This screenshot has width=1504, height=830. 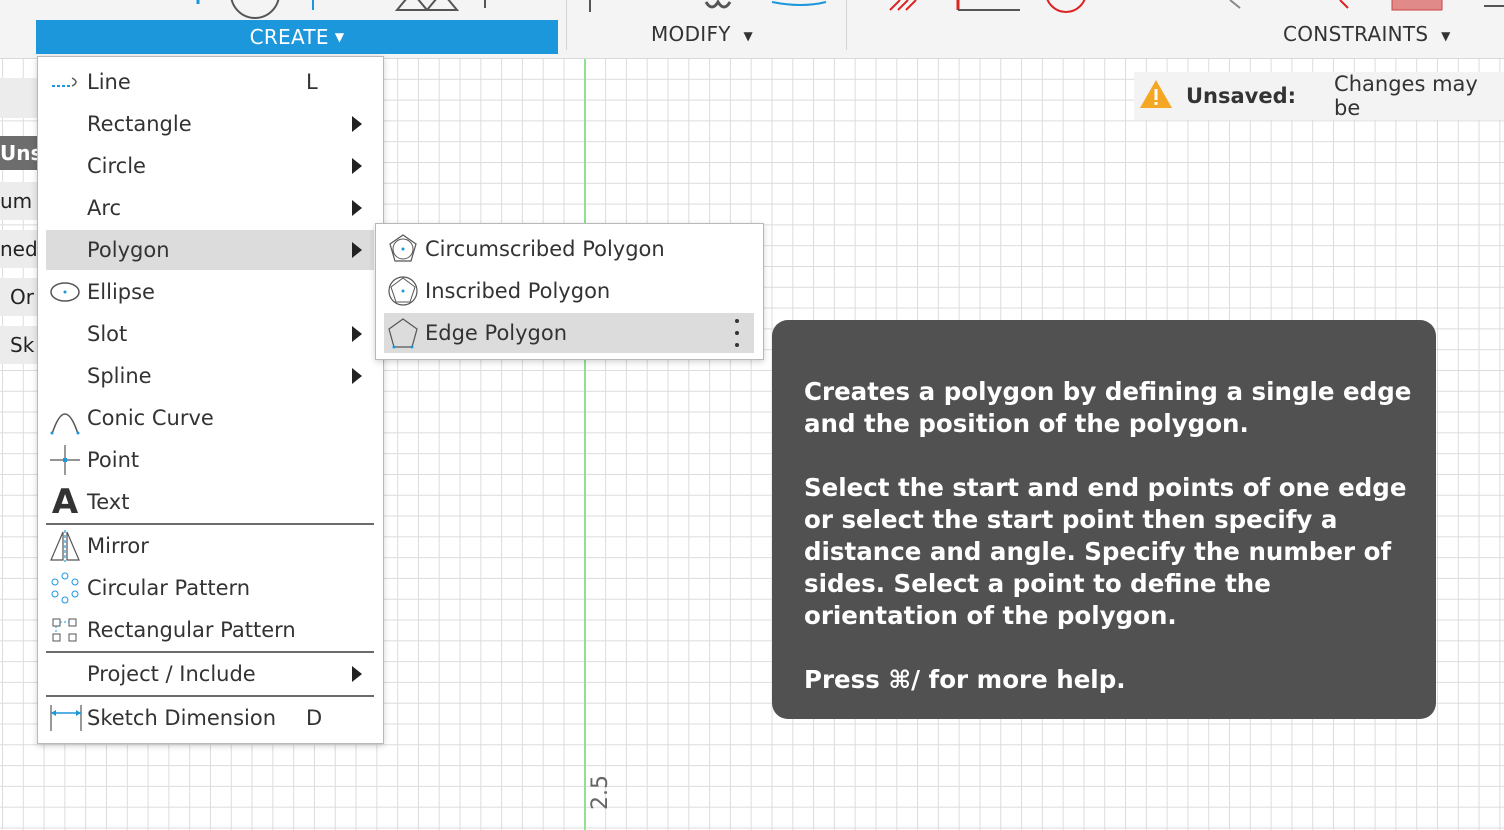 What do you see at coordinates (139, 124) in the screenshot?
I see `menu-item-label: Rectangle` at bounding box center [139, 124].